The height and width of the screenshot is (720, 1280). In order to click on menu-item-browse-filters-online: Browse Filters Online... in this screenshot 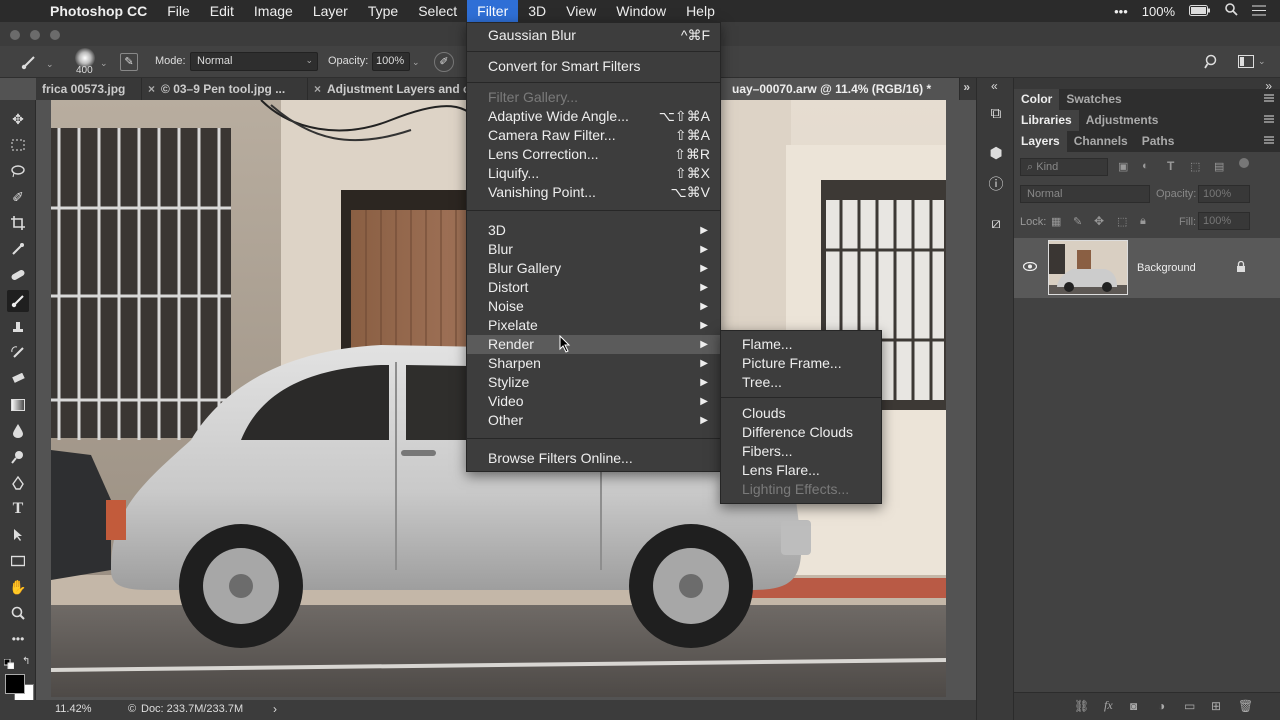, I will do `click(593, 458)`.